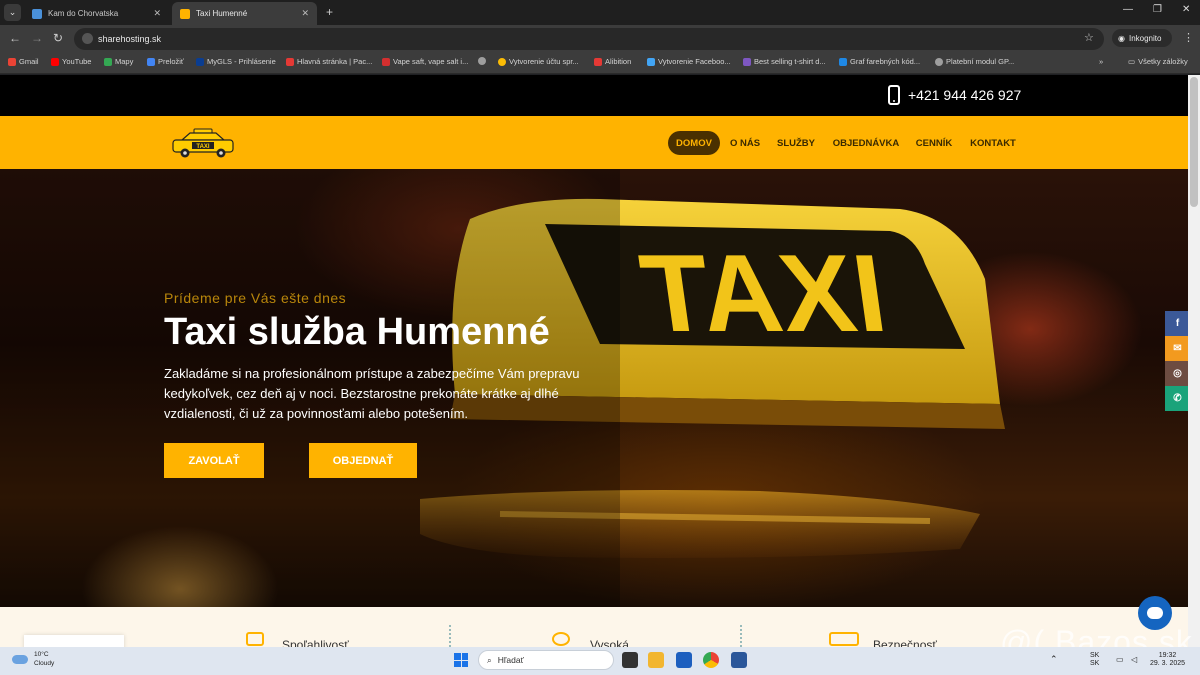 Image resolution: width=1200 pixels, height=675 pixels. What do you see at coordinates (502, 61) in the screenshot?
I see `google-icon` at bounding box center [502, 61].